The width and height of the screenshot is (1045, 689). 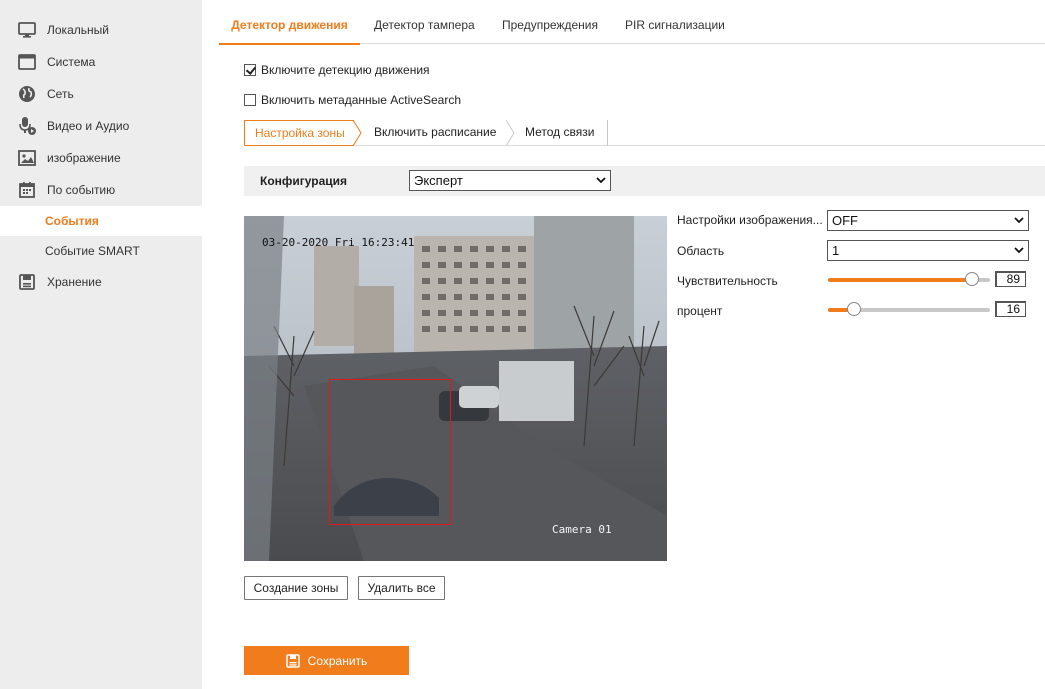 What do you see at coordinates (250, 70) in the screenshot?
I see `motion-detection-checkbox` at bounding box center [250, 70].